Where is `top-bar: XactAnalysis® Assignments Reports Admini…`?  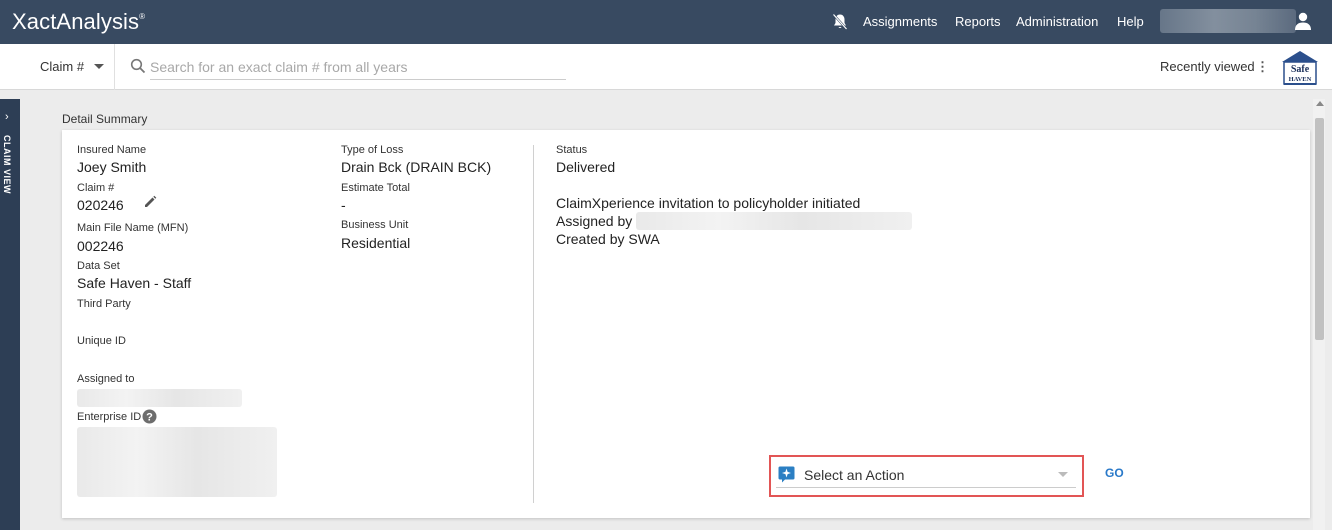
top-bar: XactAnalysis® Assignments Reports Admini… is located at coordinates (666, 22).